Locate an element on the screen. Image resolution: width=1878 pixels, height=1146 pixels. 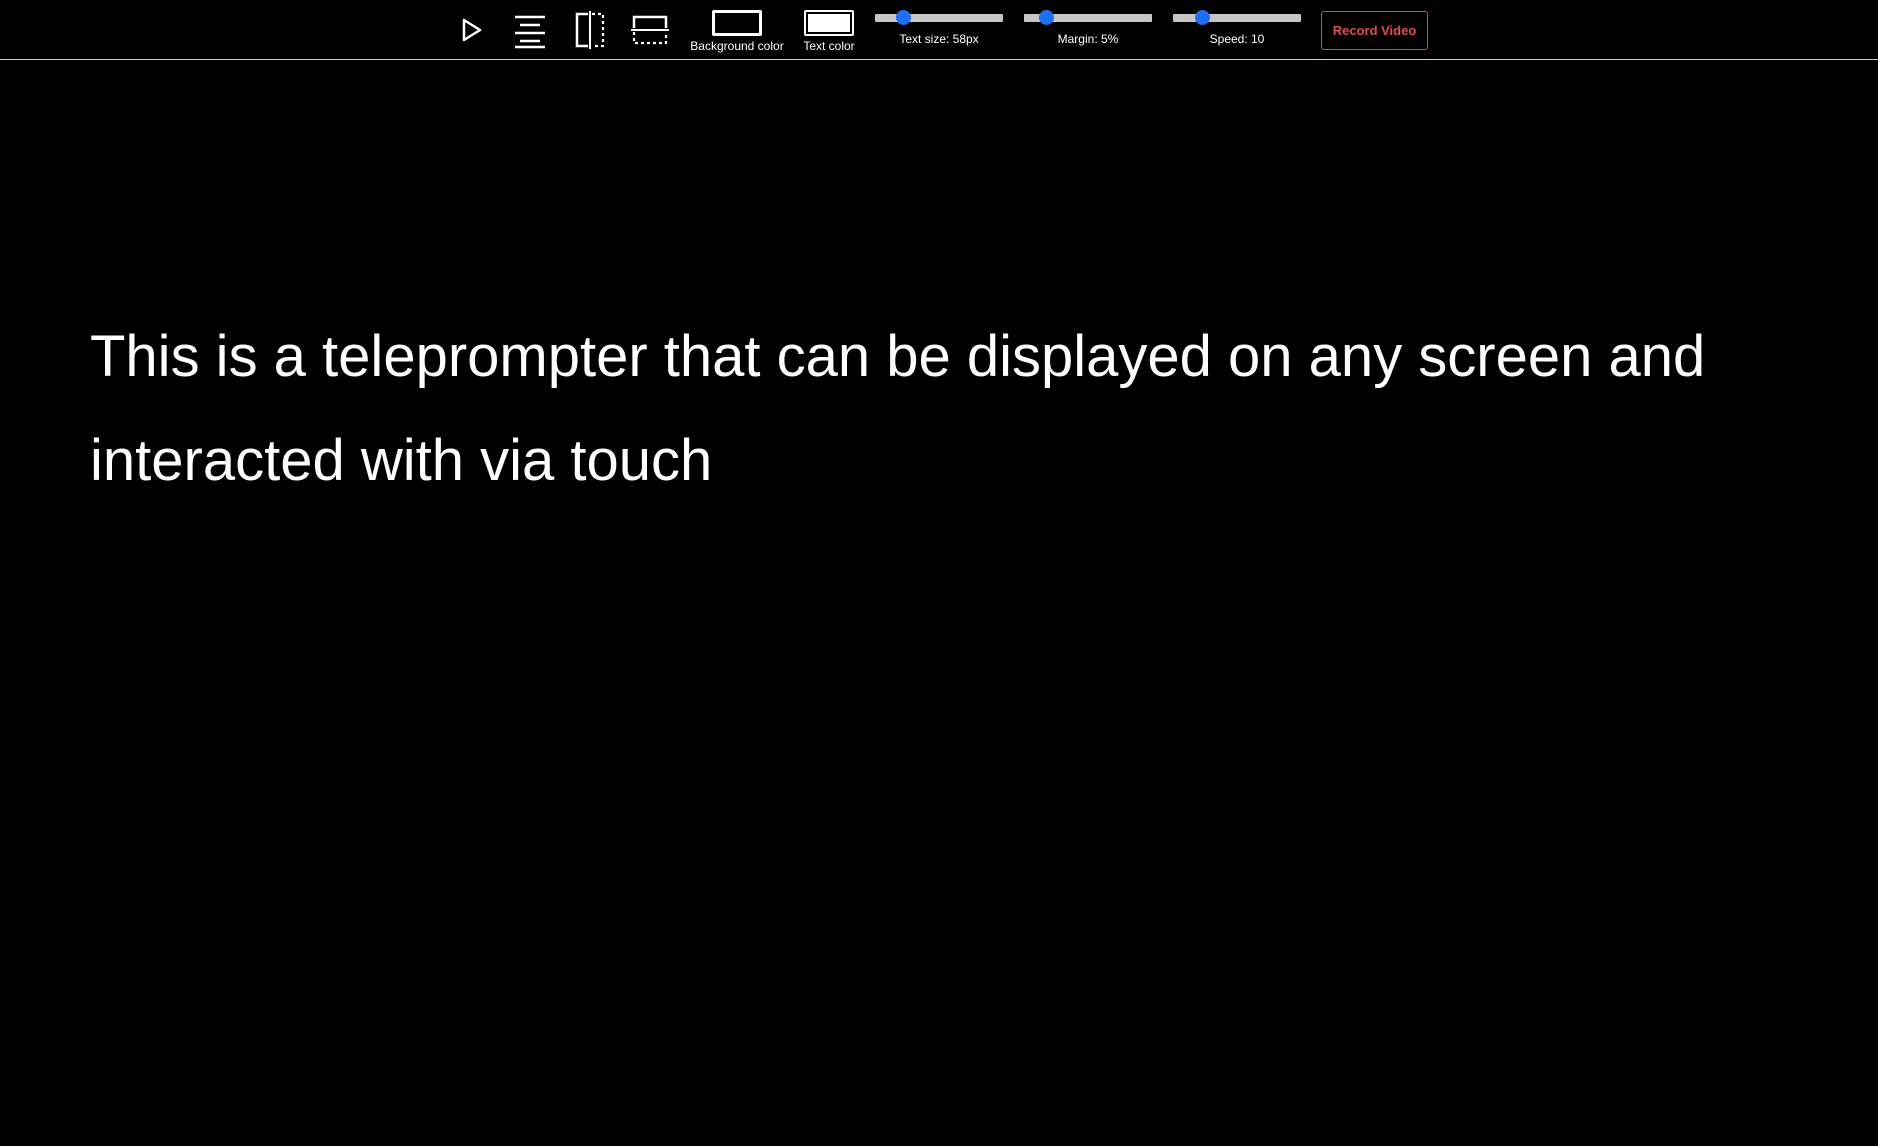
speed-slider-thumb is located at coordinates (1203, 17).